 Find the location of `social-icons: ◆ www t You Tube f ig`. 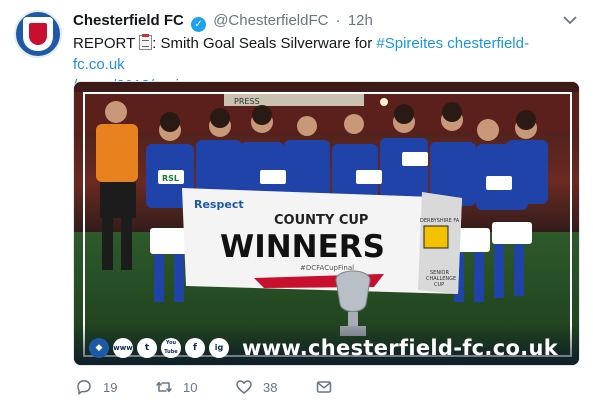

social-icons: ◆ www t You Tube f ig is located at coordinates (159, 348).